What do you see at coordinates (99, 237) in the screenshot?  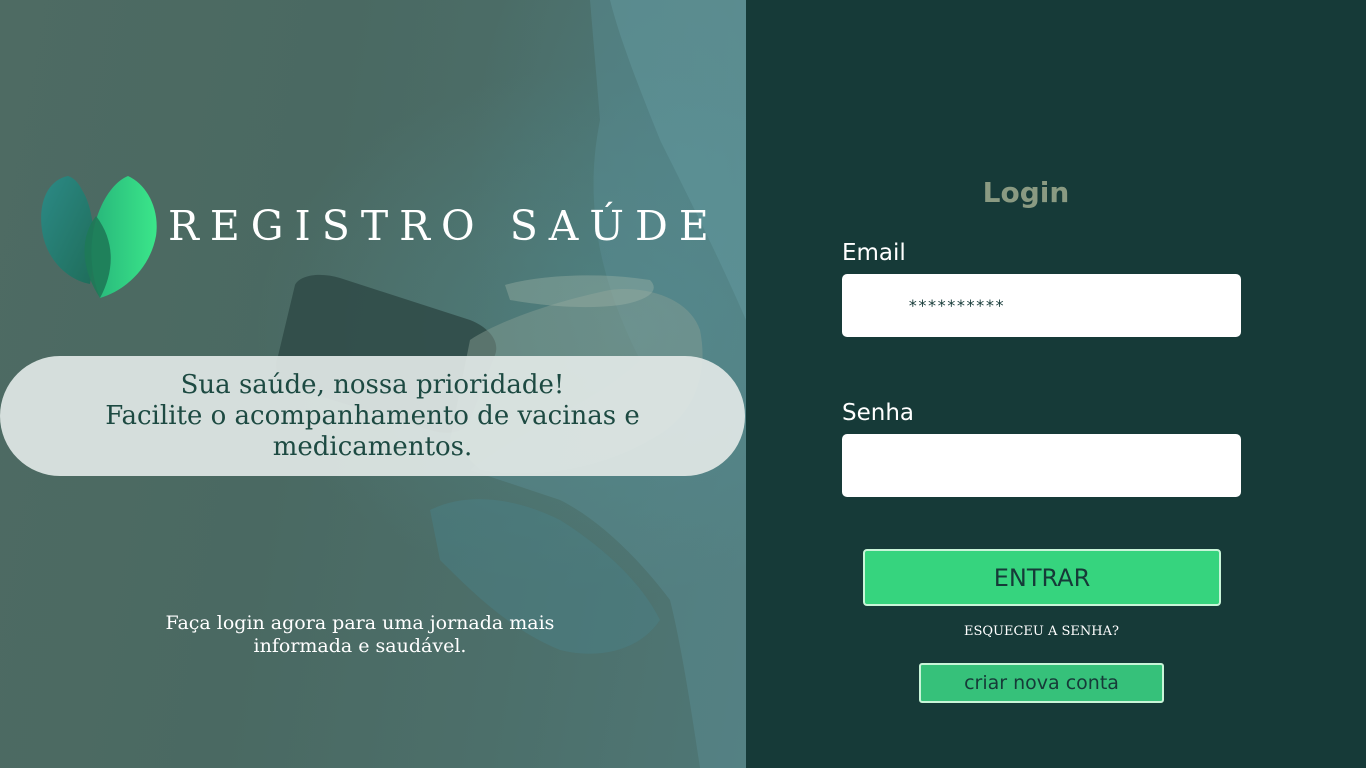 I see `heart-leaf-logo-icon` at bounding box center [99, 237].